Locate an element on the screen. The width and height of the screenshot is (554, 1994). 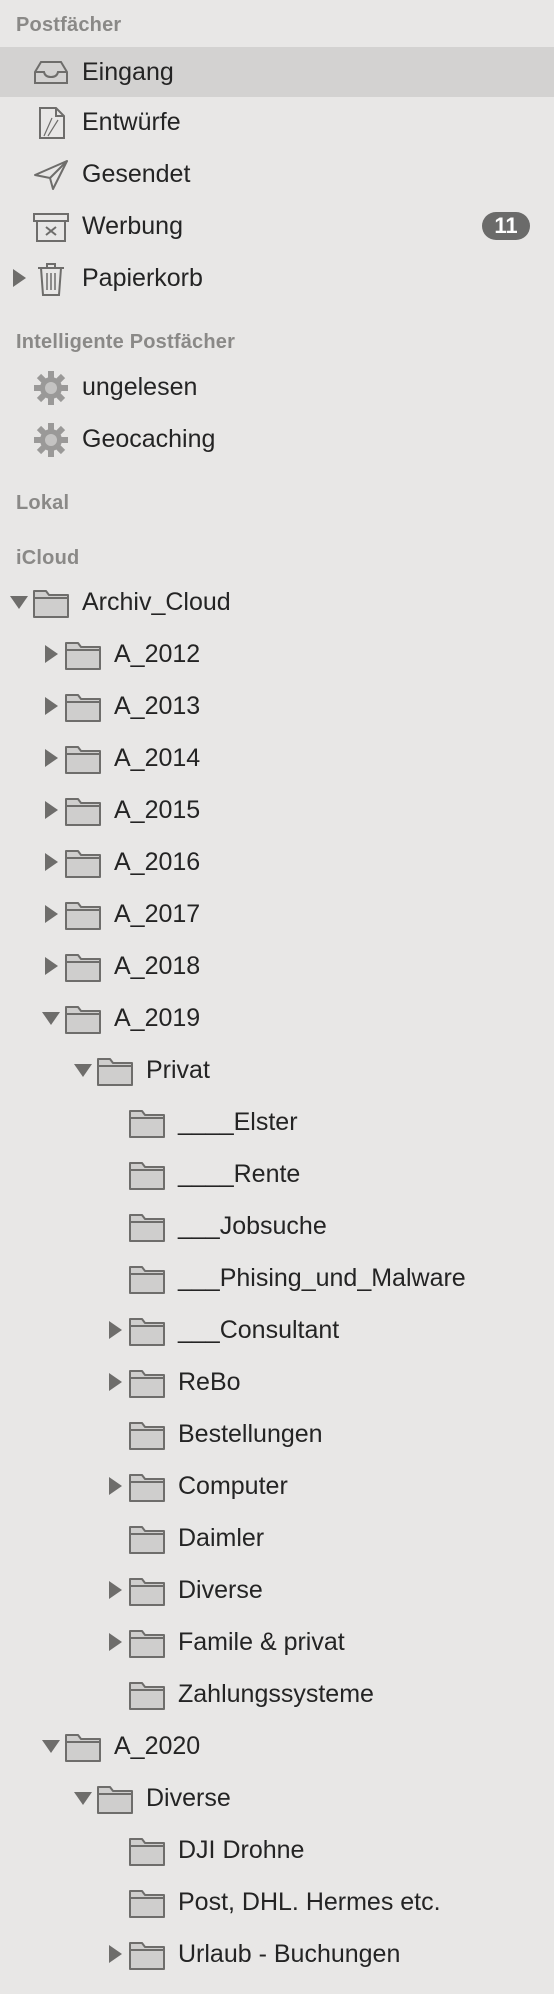
folder-row: Famile & privat is located at coordinates (277, 1642).